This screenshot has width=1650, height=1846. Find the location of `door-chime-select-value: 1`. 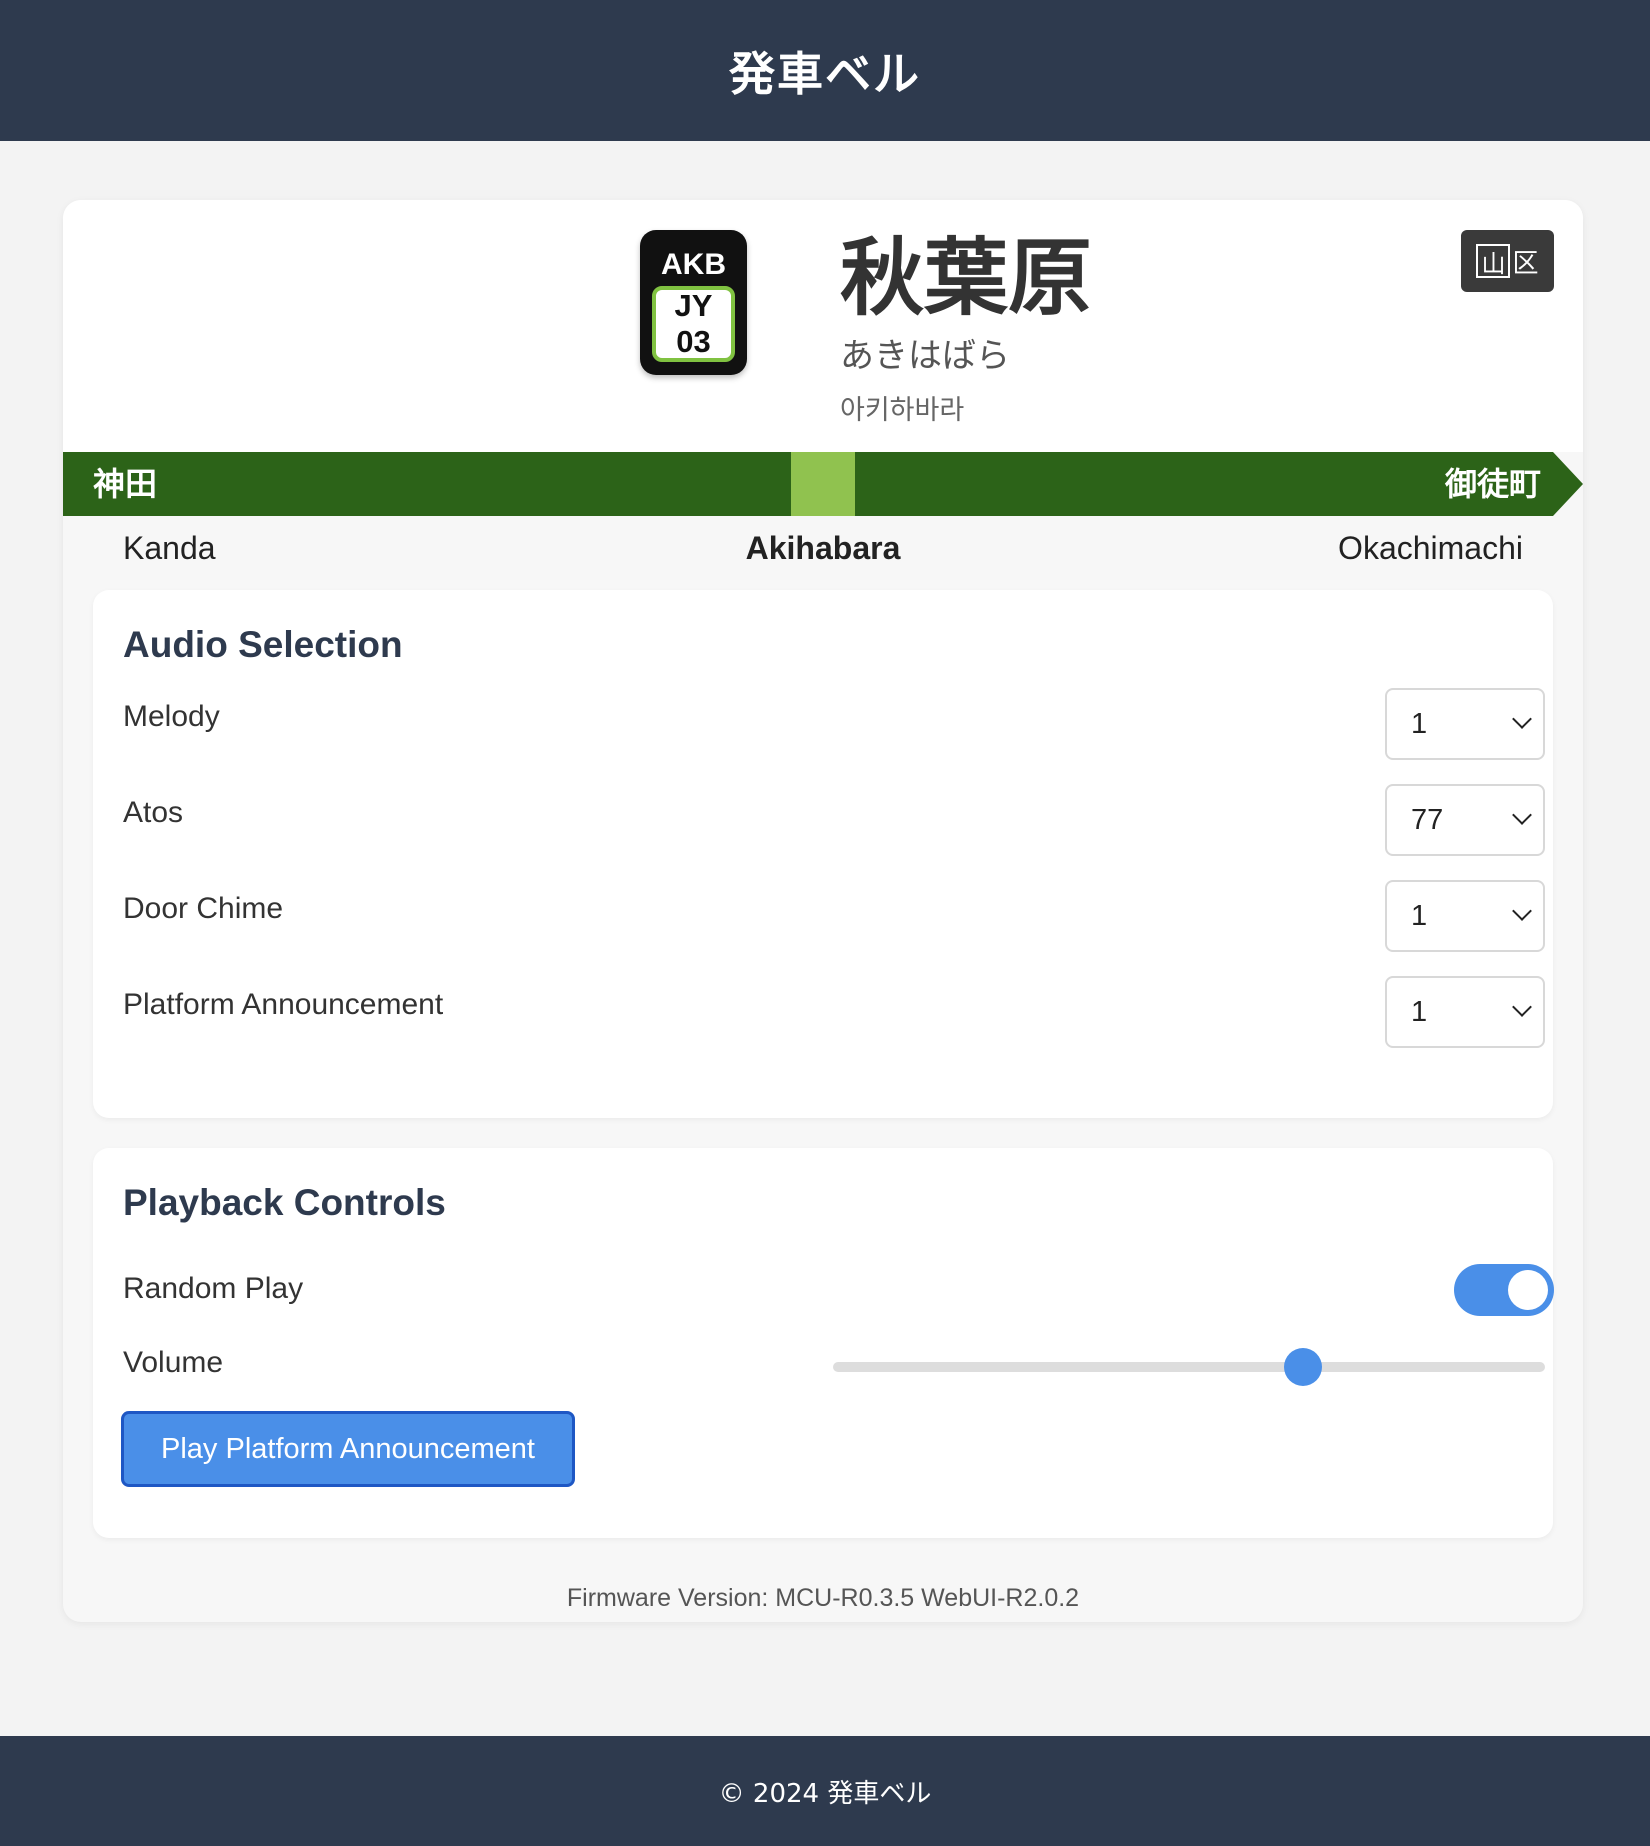

door-chime-select-value: 1 is located at coordinates (1419, 915).